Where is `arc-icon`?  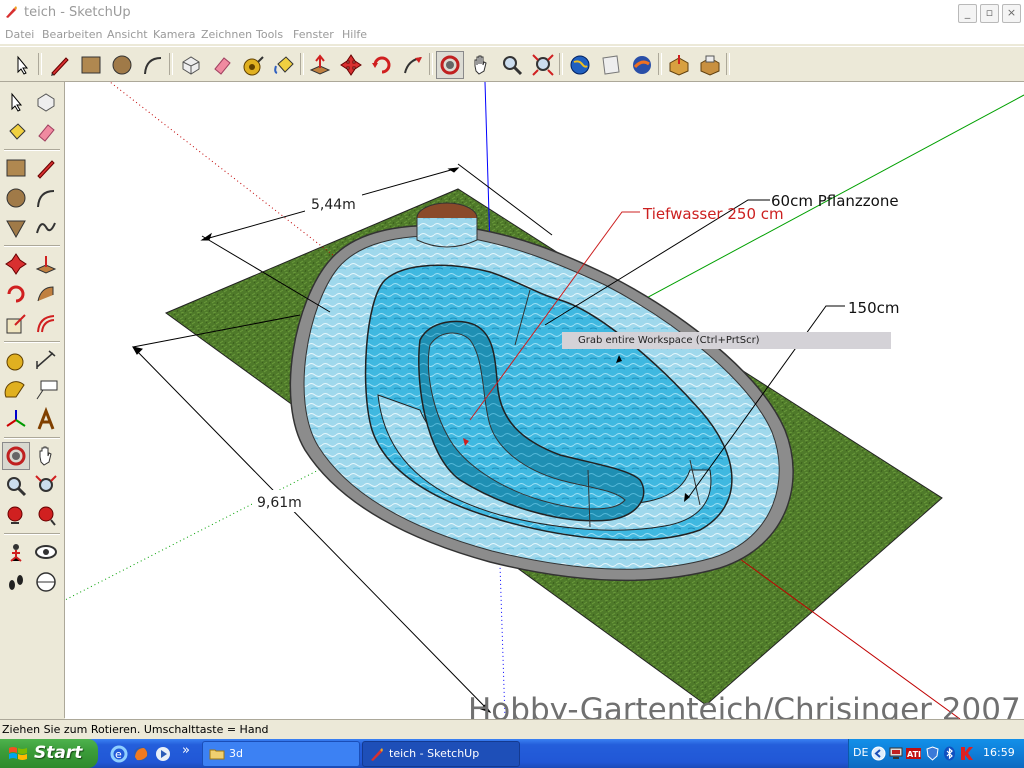
arc-icon is located at coordinates (46, 199).